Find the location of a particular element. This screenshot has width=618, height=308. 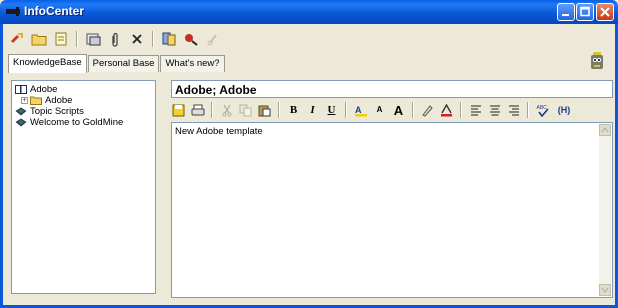

new-button is located at coordinates (17, 39).